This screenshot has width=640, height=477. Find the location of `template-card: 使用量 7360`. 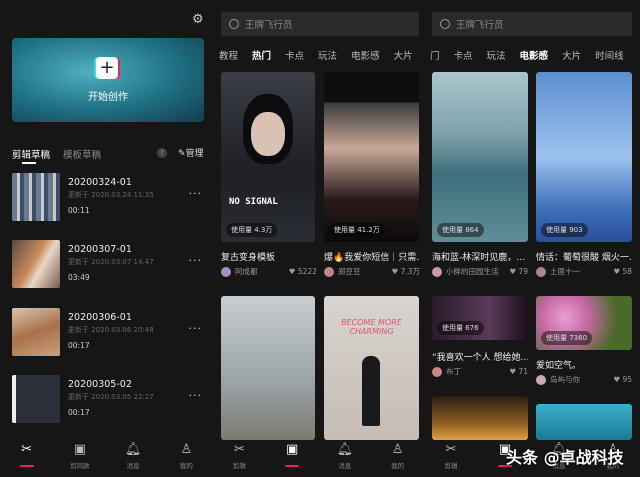

template-card: 使用量 7360 is located at coordinates (584, 323).